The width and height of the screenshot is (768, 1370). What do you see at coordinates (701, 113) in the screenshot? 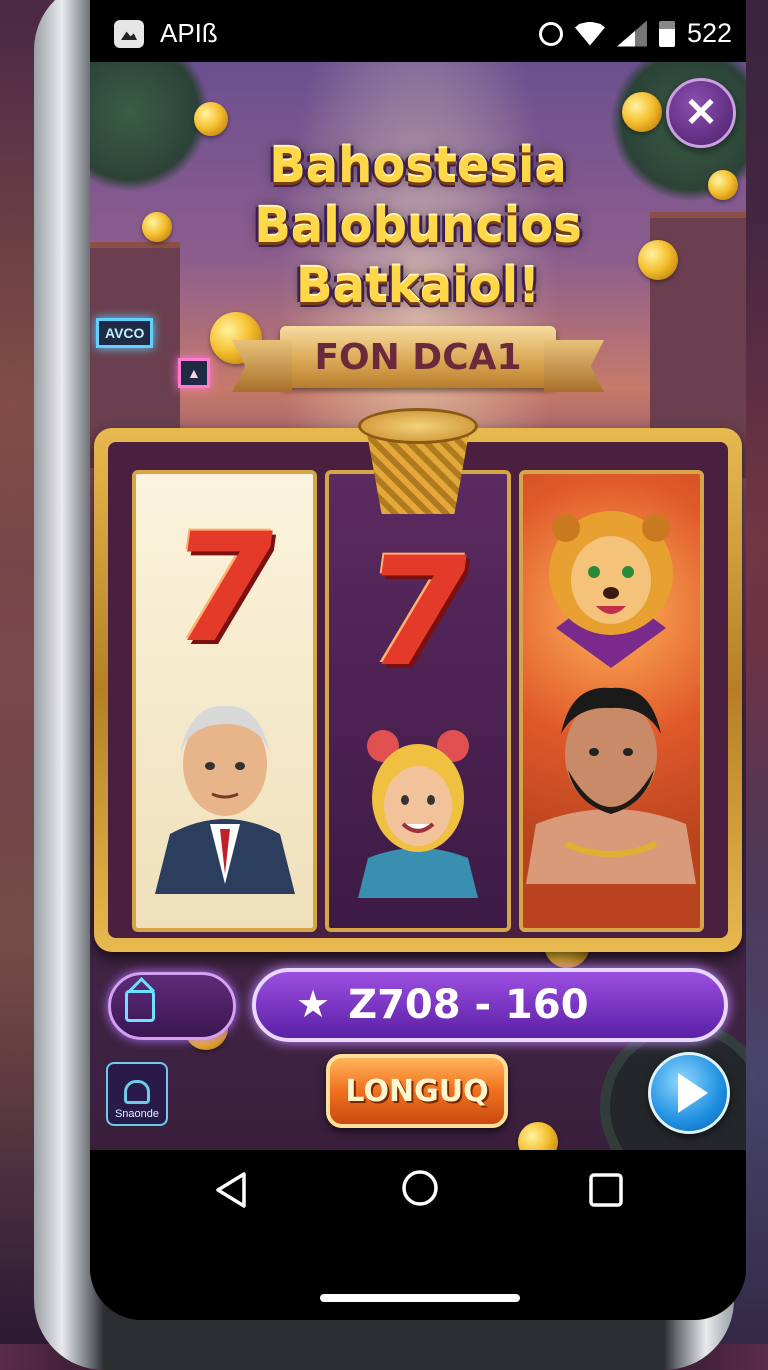
I see `close-icon: ✕` at bounding box center [701, 113].